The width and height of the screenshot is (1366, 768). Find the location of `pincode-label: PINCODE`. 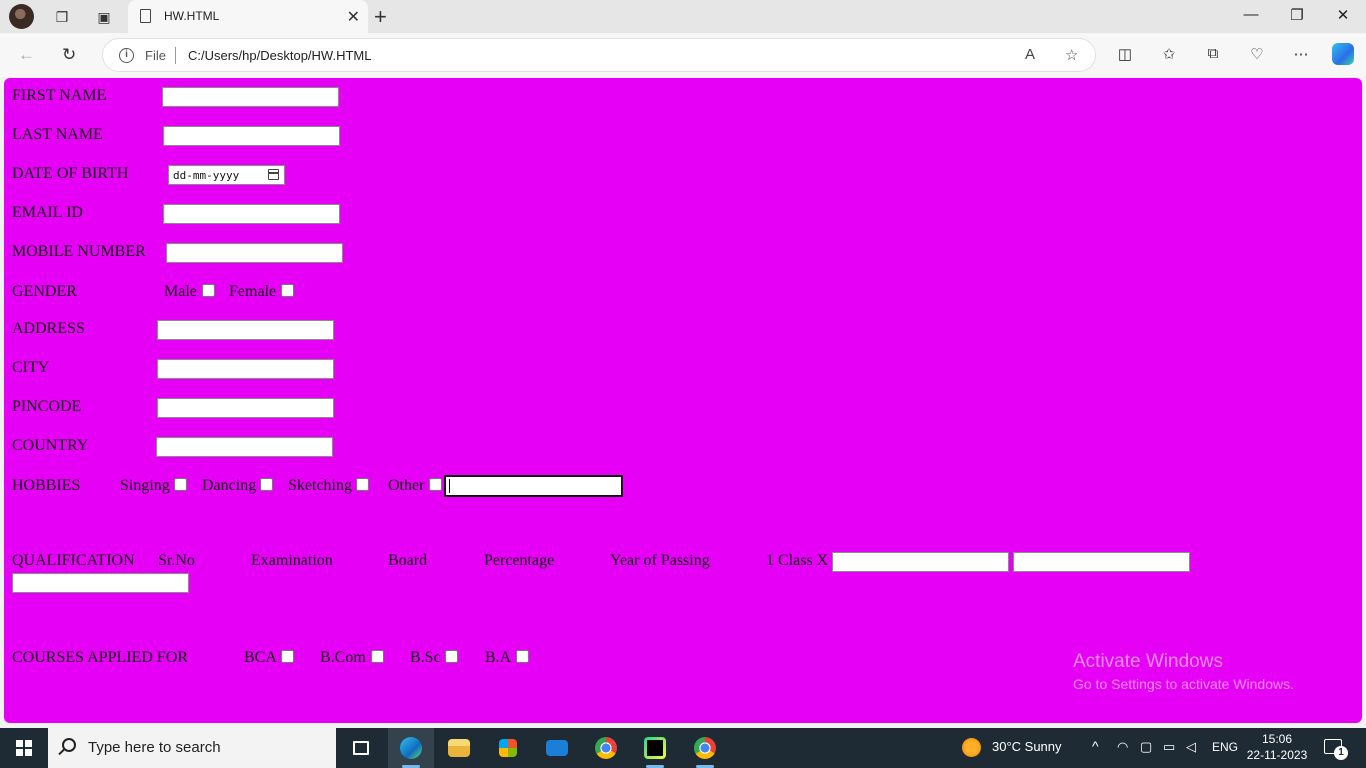

pincode-label: PINCODE is located at coordinates (47, 406).